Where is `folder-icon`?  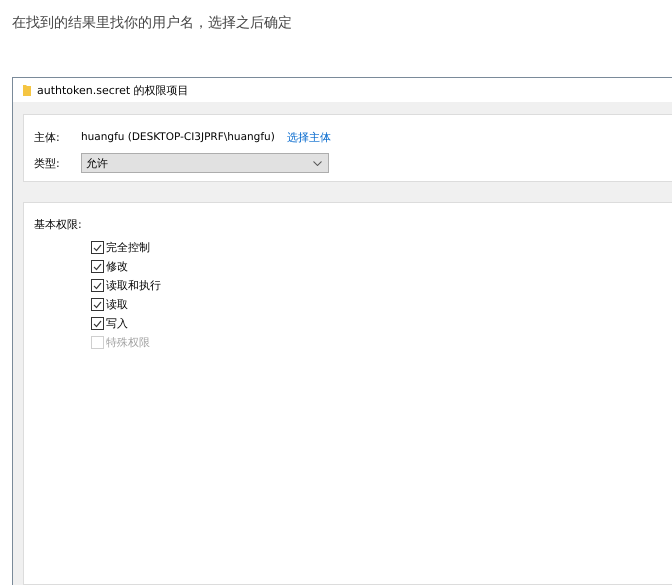 folder-icon is located at coordinates (27, 90).